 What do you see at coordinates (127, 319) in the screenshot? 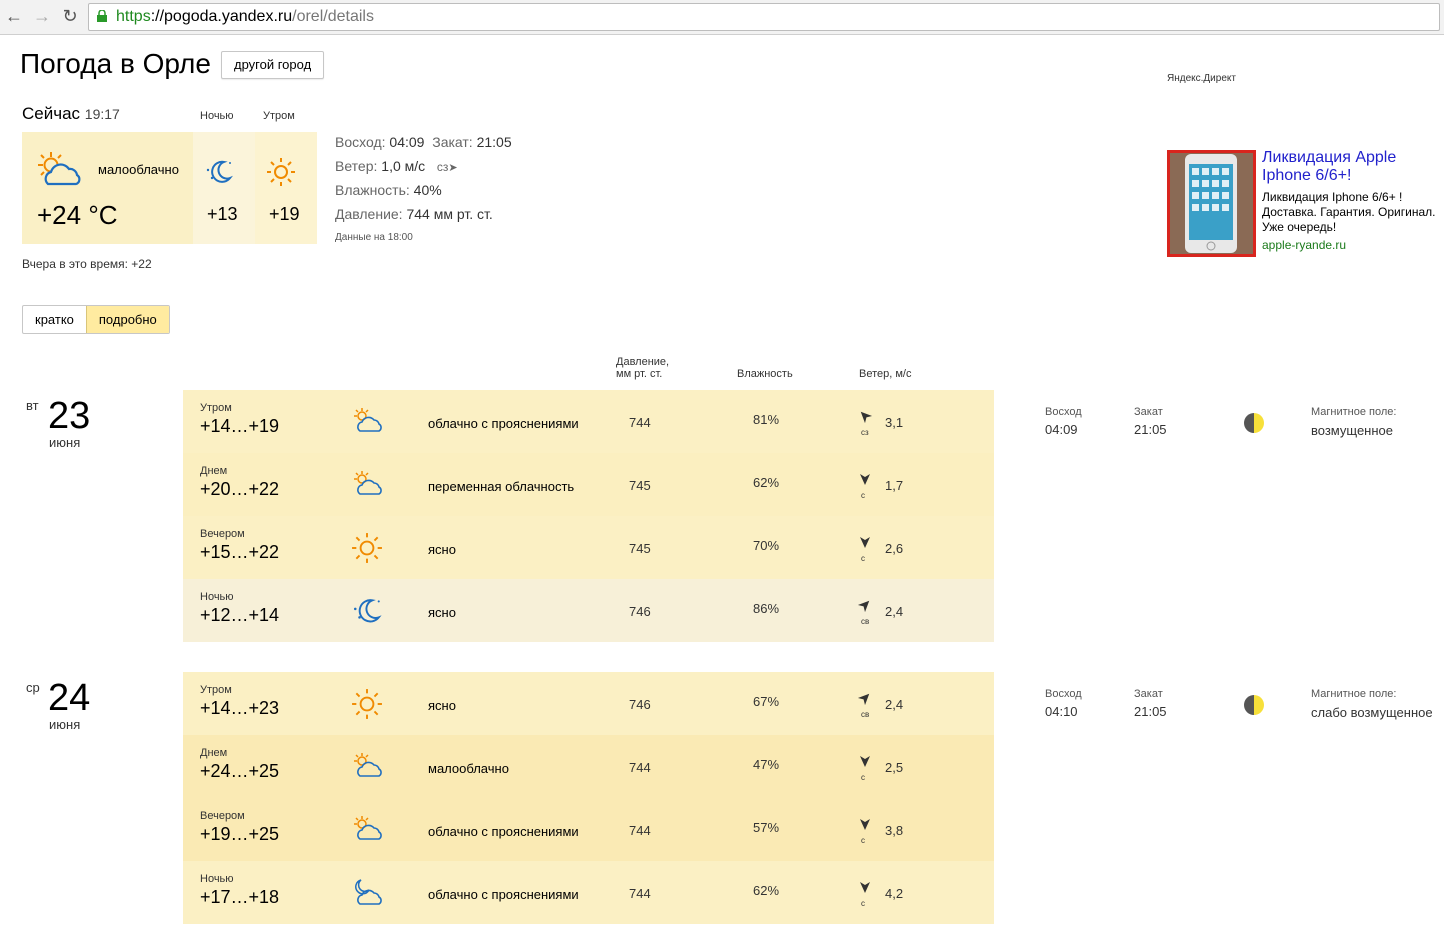
I see `detailed-tab: подробно` at bounding box center [127, 319].